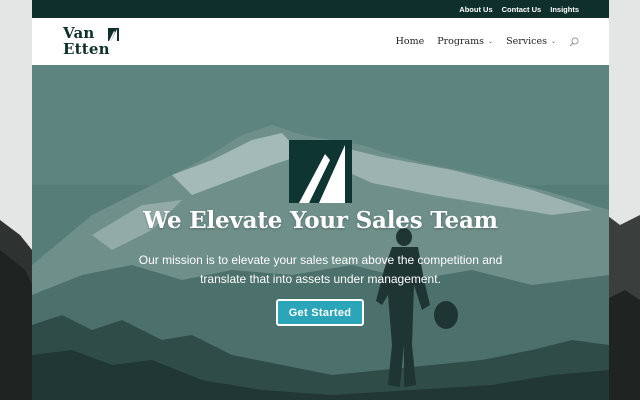  Describe the element at coordinates (526, 41) in the screenshot. I see `nav-label-services: Services` at that location.